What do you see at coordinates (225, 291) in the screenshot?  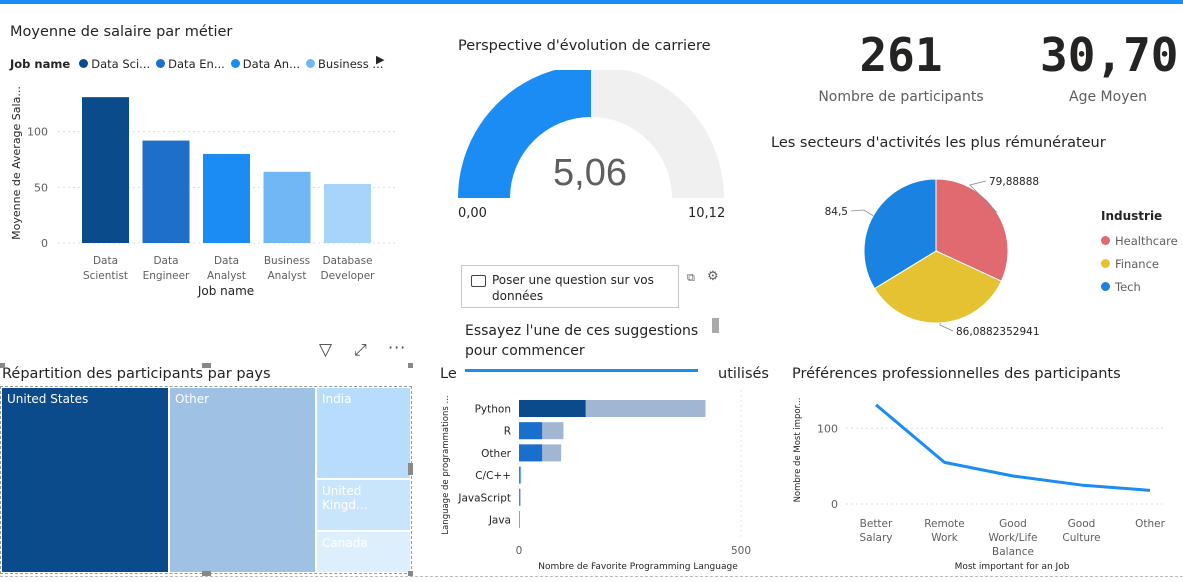 I see `x-axis-label: Job name` at bounding box center [225, 291].